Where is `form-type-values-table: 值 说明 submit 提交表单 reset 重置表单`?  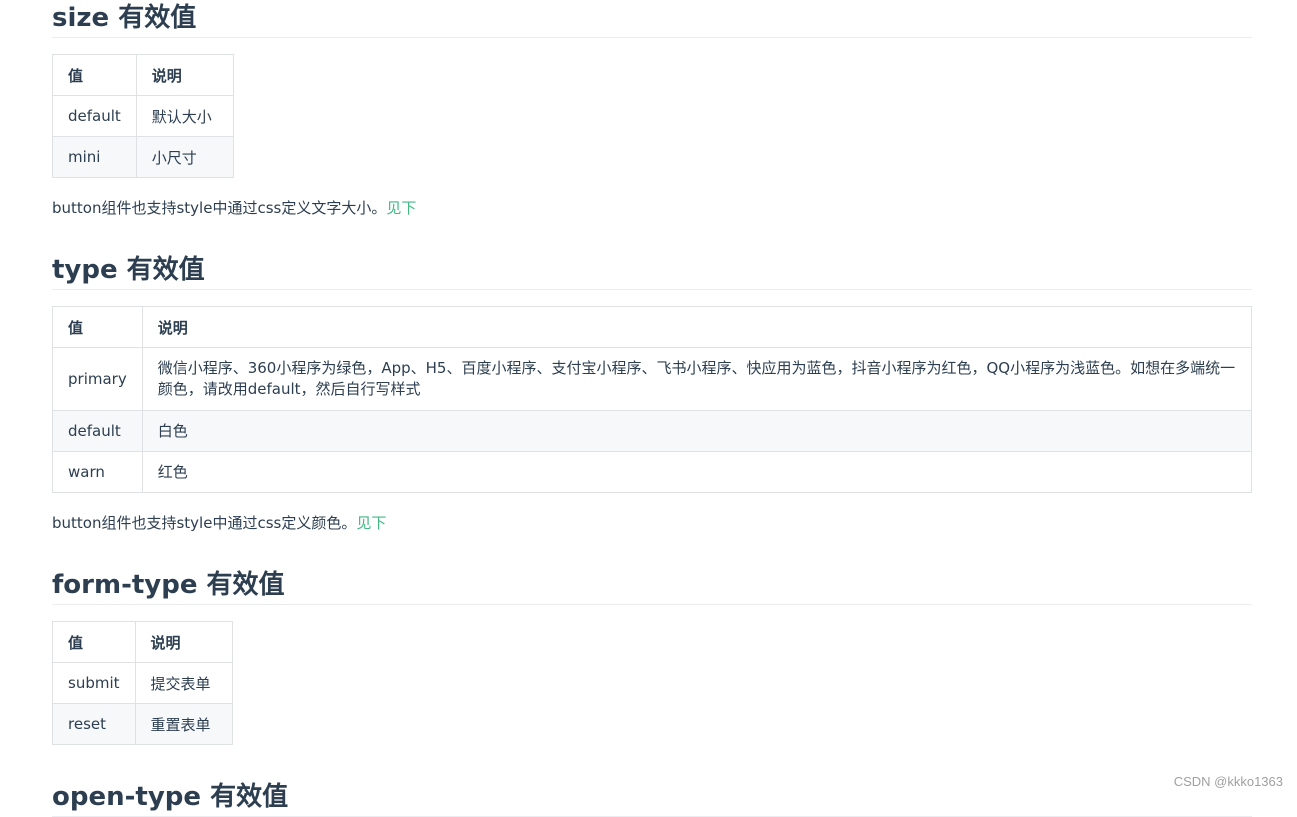 form-type-values-table: 值 说明 submit 提交表单 reset 重置表单 is located at coordinates (142, 683).